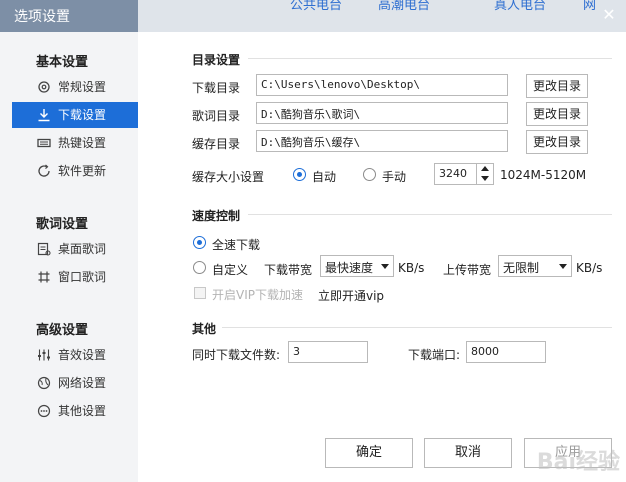 Image resolution: width=626 pixels, height=482 pixels. I want to click on download-dir-input: C:\Users\lenovo\Desktop\, so click(382, 85).